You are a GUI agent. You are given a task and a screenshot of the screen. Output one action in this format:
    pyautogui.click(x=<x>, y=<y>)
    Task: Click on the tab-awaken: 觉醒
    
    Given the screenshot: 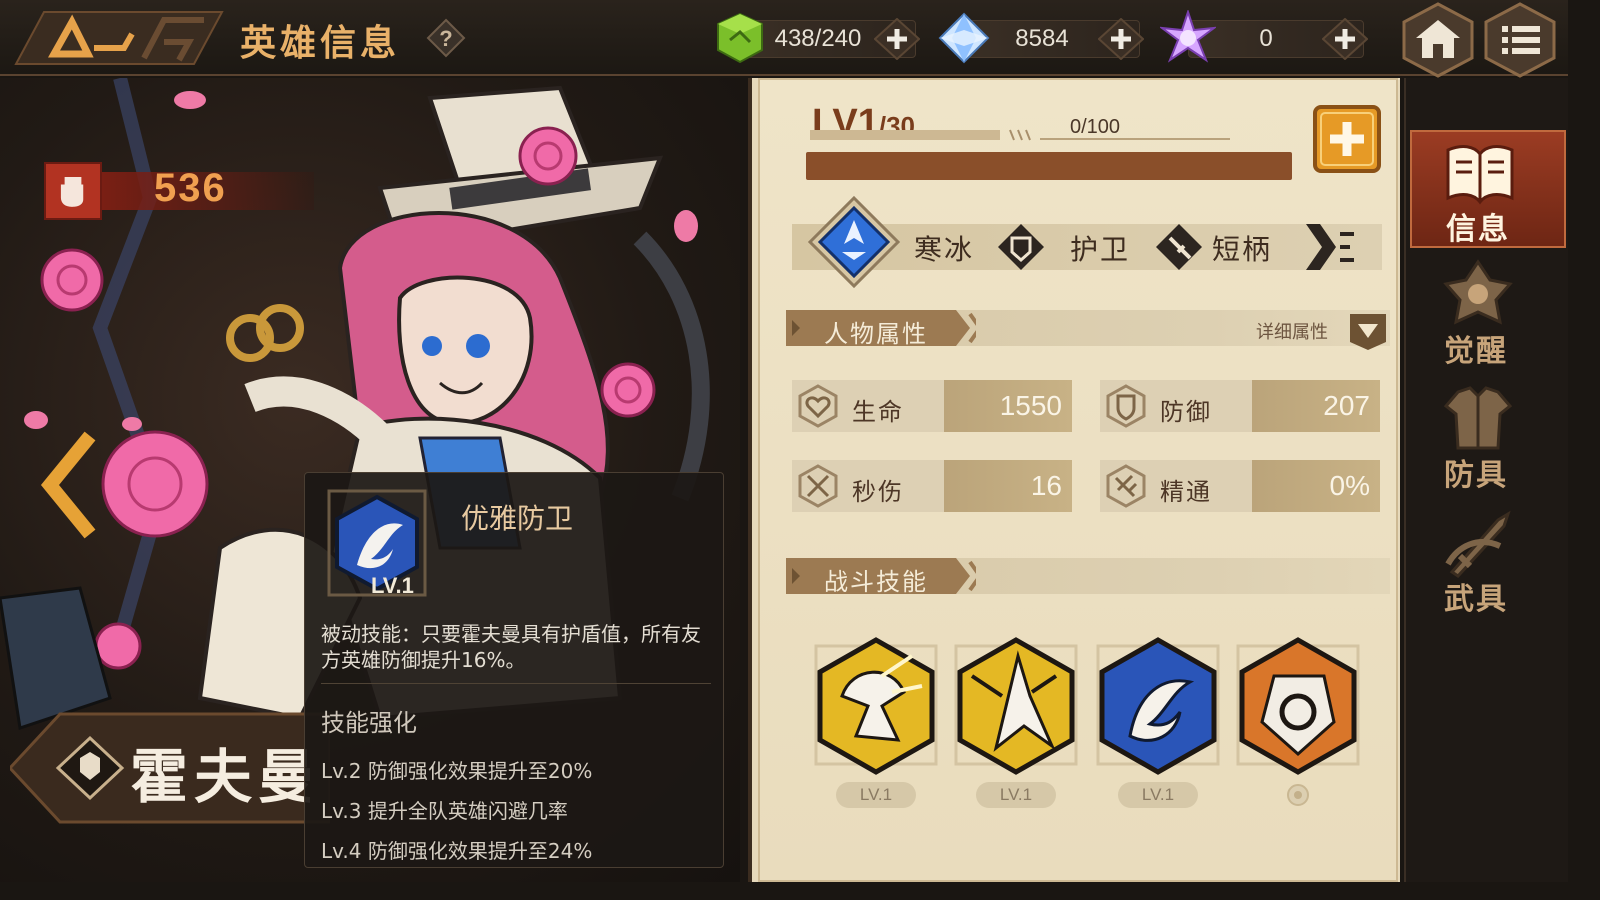 What is the action you would take?
    pyautogui.click(x=1488, y=313)
    